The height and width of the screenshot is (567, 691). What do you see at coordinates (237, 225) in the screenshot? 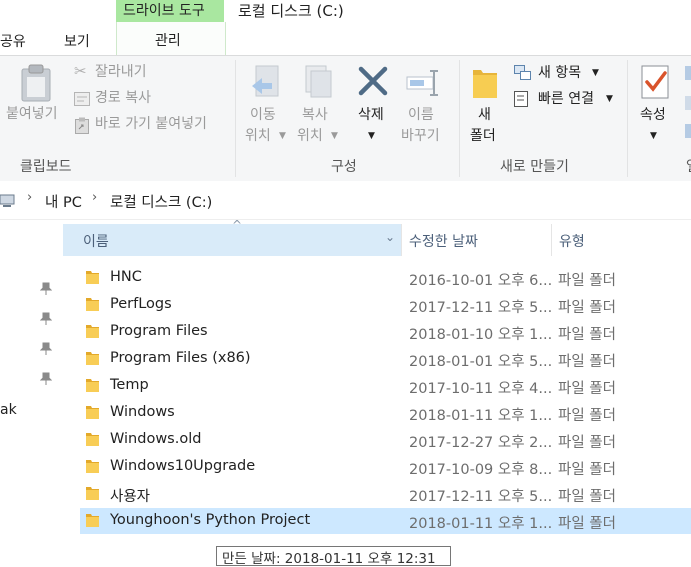
I see `sort-ascending-icon: ^` at bounding box center [237, 225].